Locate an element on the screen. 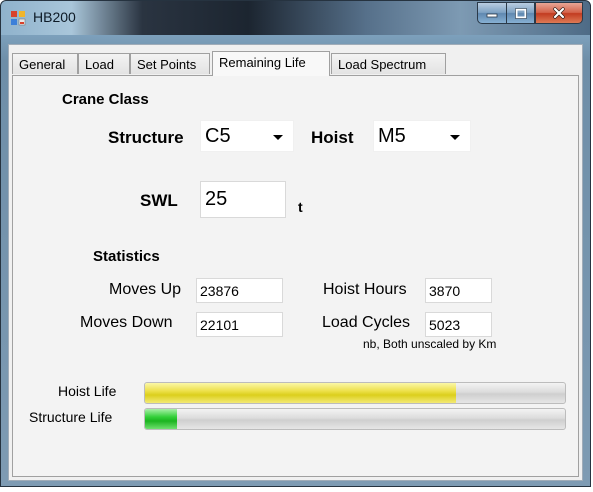  title-bar: HB200 is located at coordinates (295, 18).